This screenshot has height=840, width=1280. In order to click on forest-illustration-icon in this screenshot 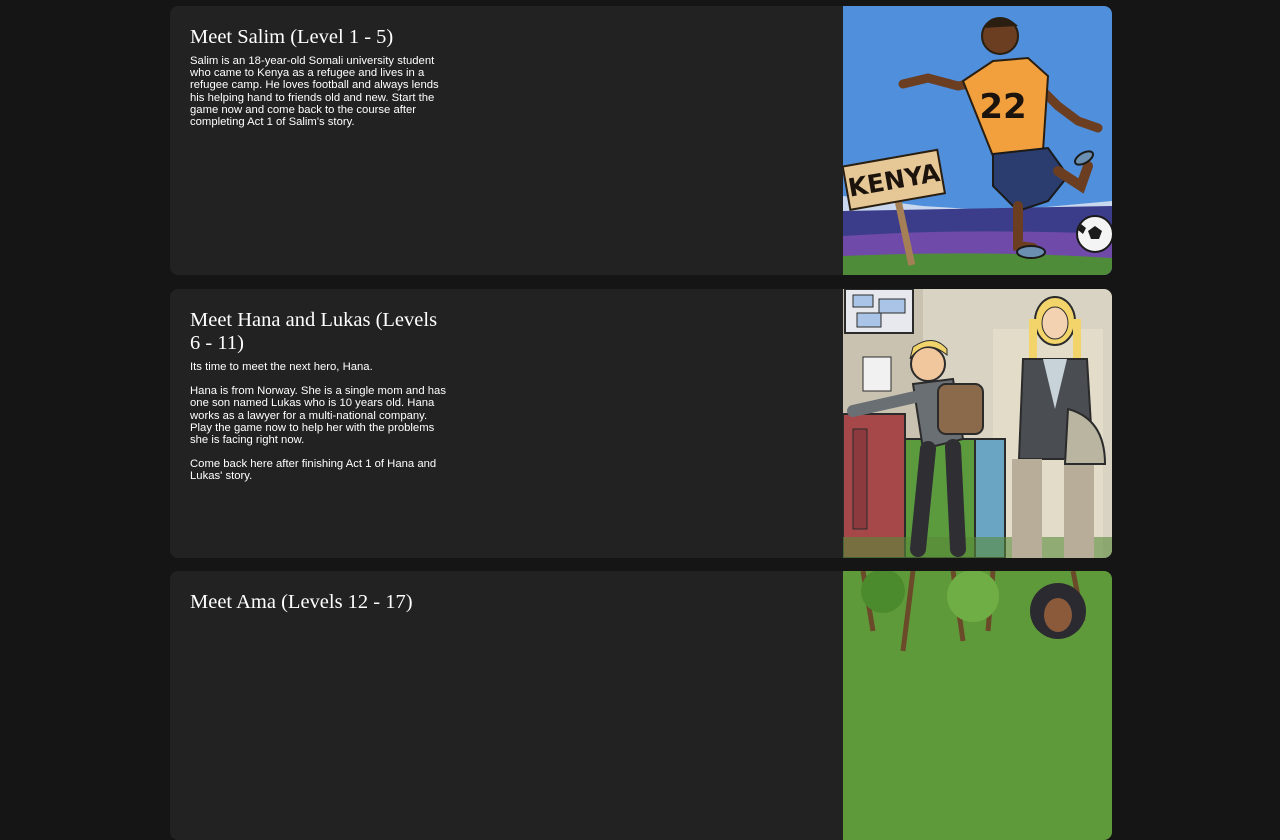, I will do `click(977, 705)`.